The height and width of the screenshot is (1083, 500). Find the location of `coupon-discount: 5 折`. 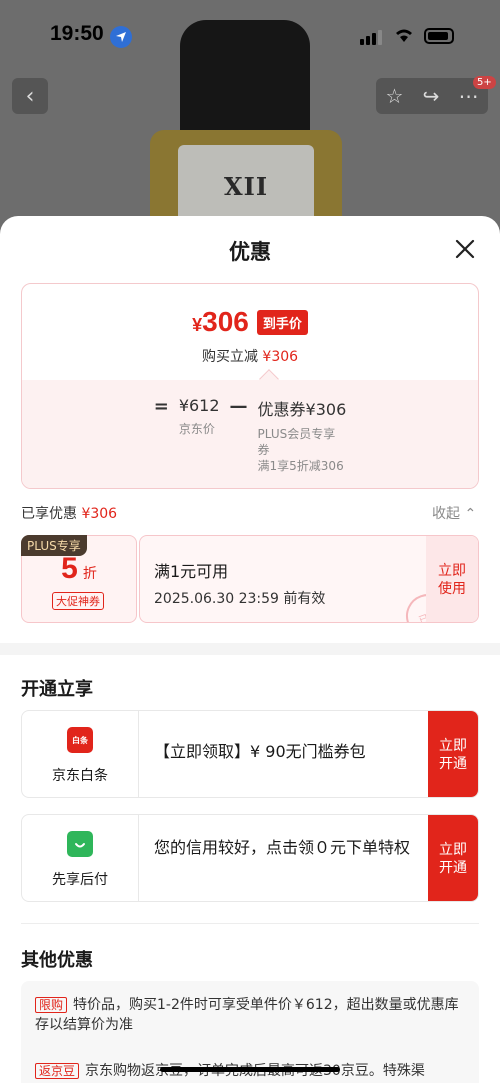

coupon-discount: 5 折 is located at coordinates (79, 568).